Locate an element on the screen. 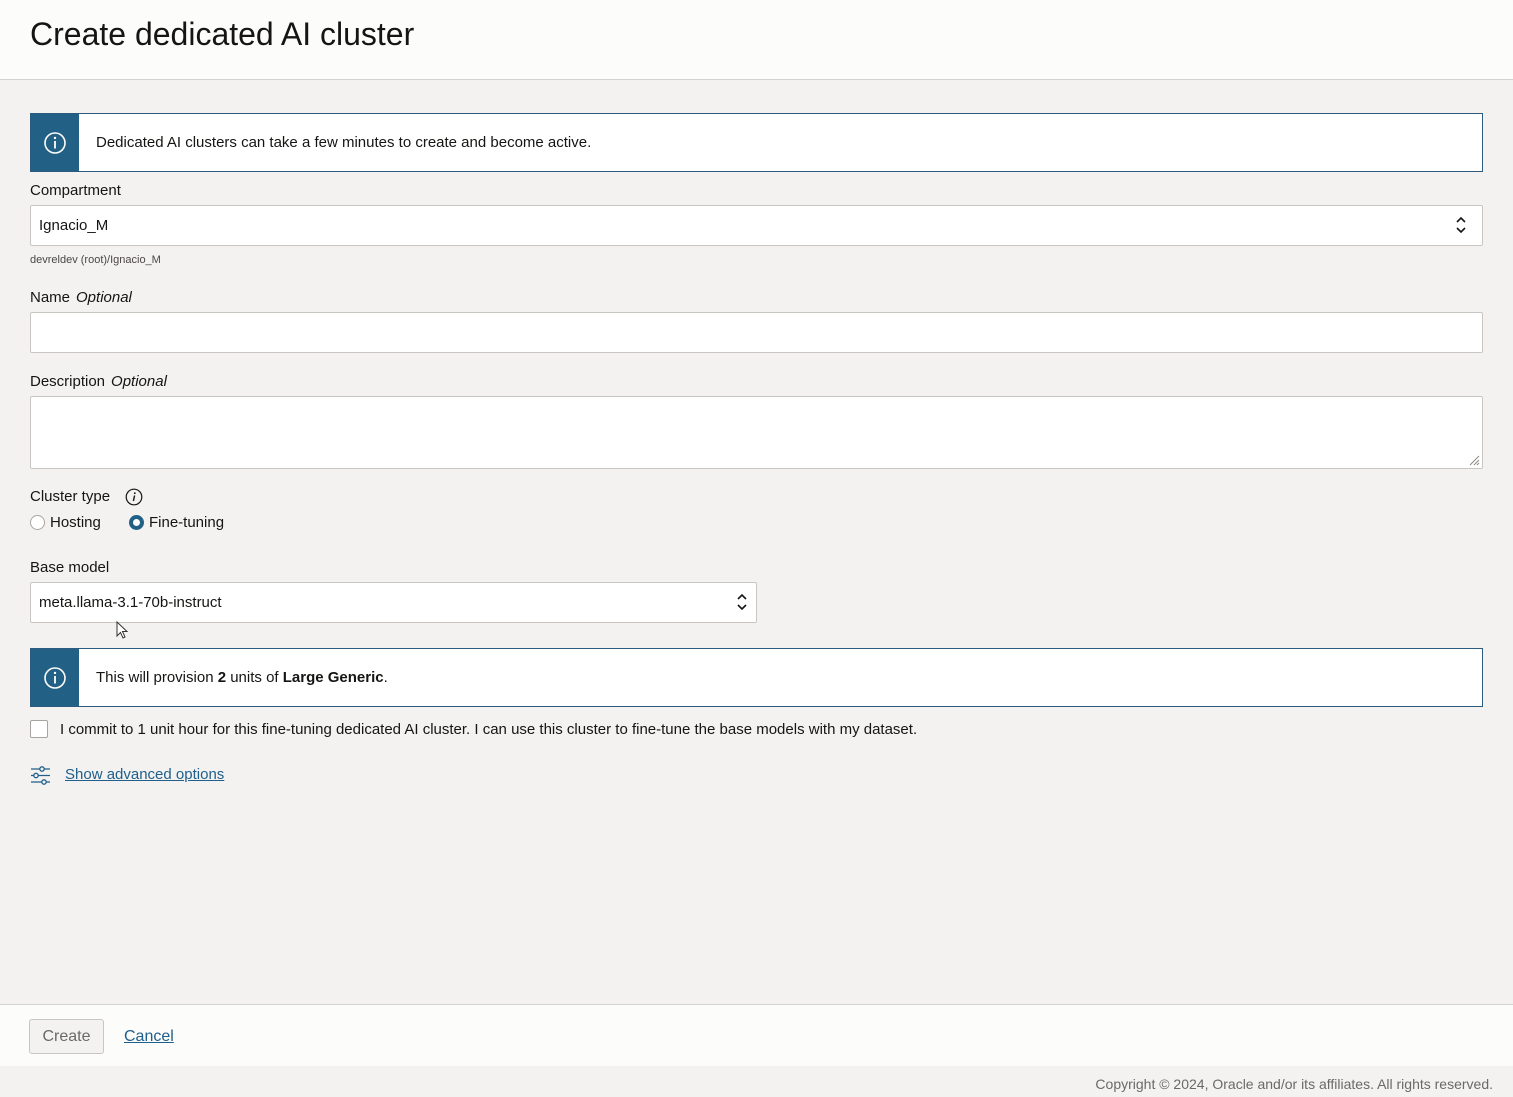  radio-hosting-label: Hosting is located at coordinates (75, 522).